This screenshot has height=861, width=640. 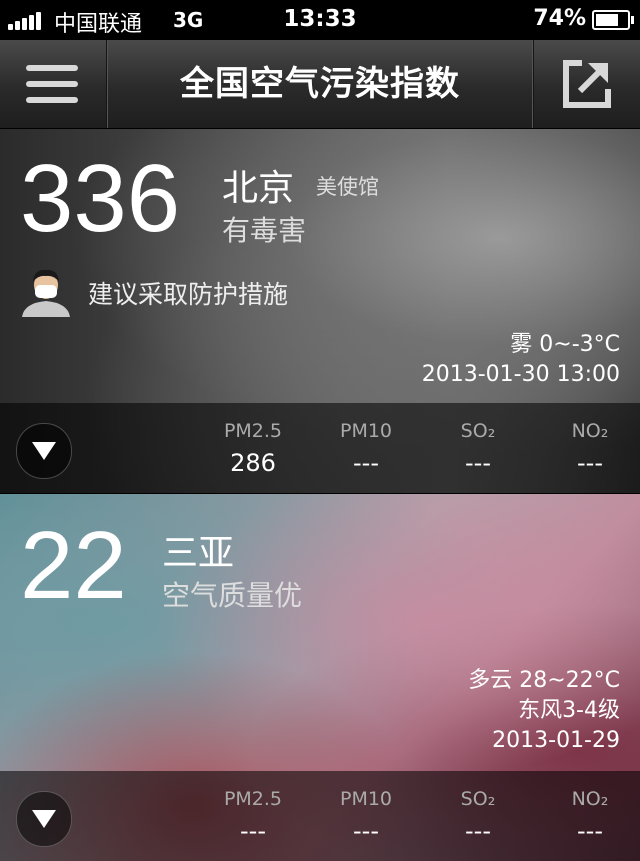 I want to click on page-title: 全国空气污染指数, so click(x=320, y=84).